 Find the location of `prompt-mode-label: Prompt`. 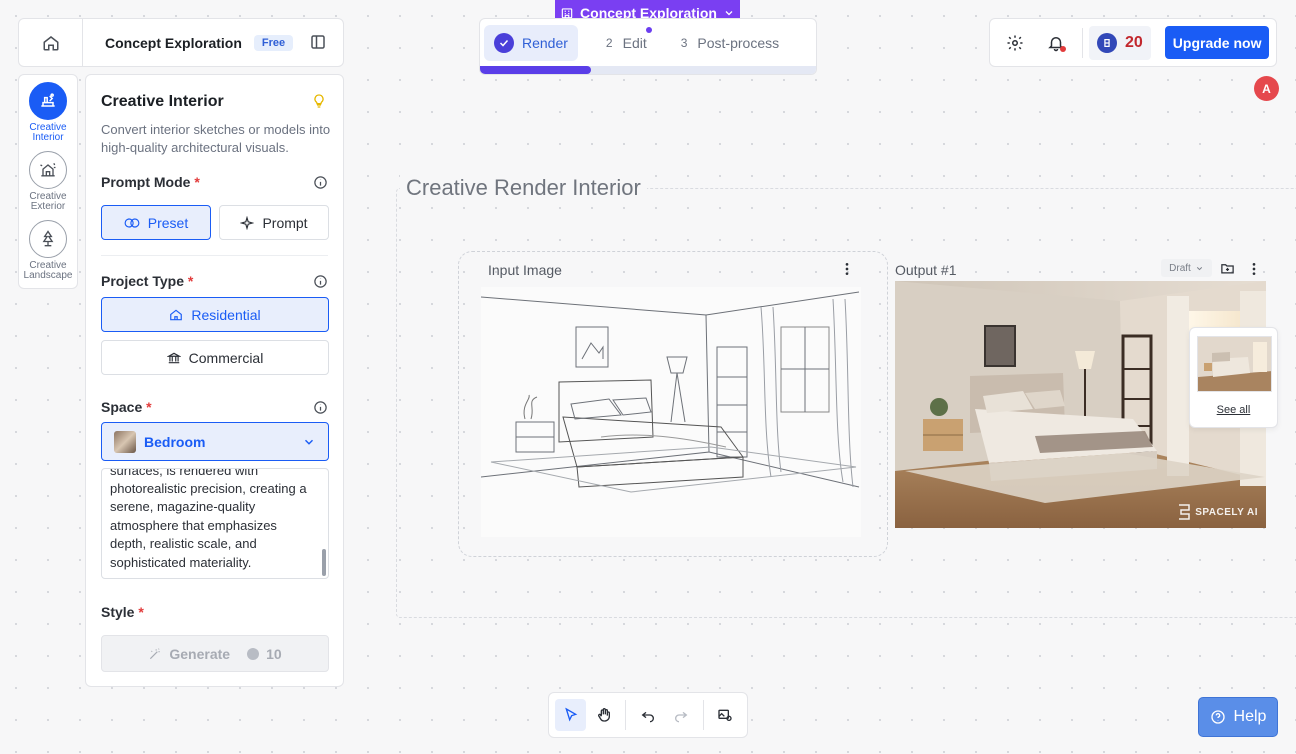

prompt-mode-label: Prompt is located at coordinates (285, 222).